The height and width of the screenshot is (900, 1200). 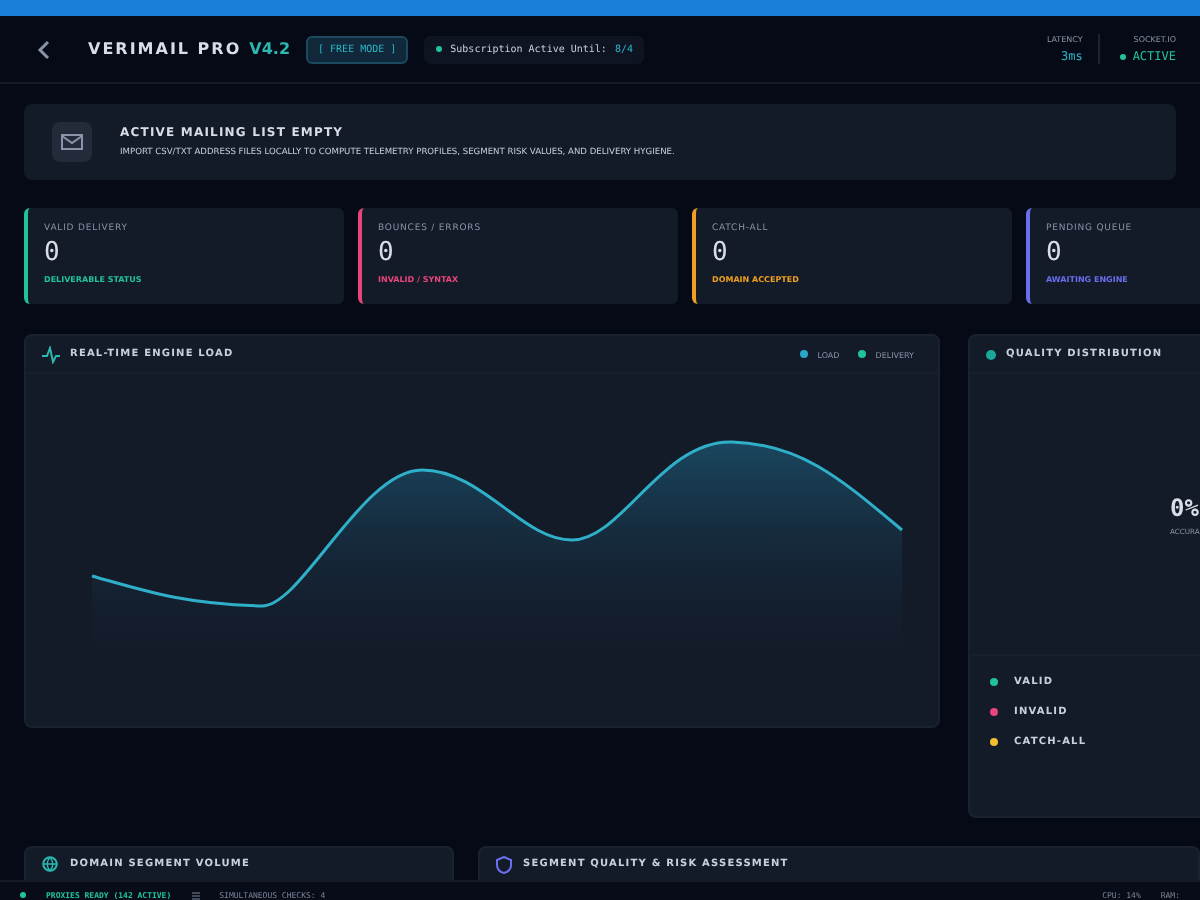 I want to click on quality-percent: 0%, so click(x=1184, y=507).